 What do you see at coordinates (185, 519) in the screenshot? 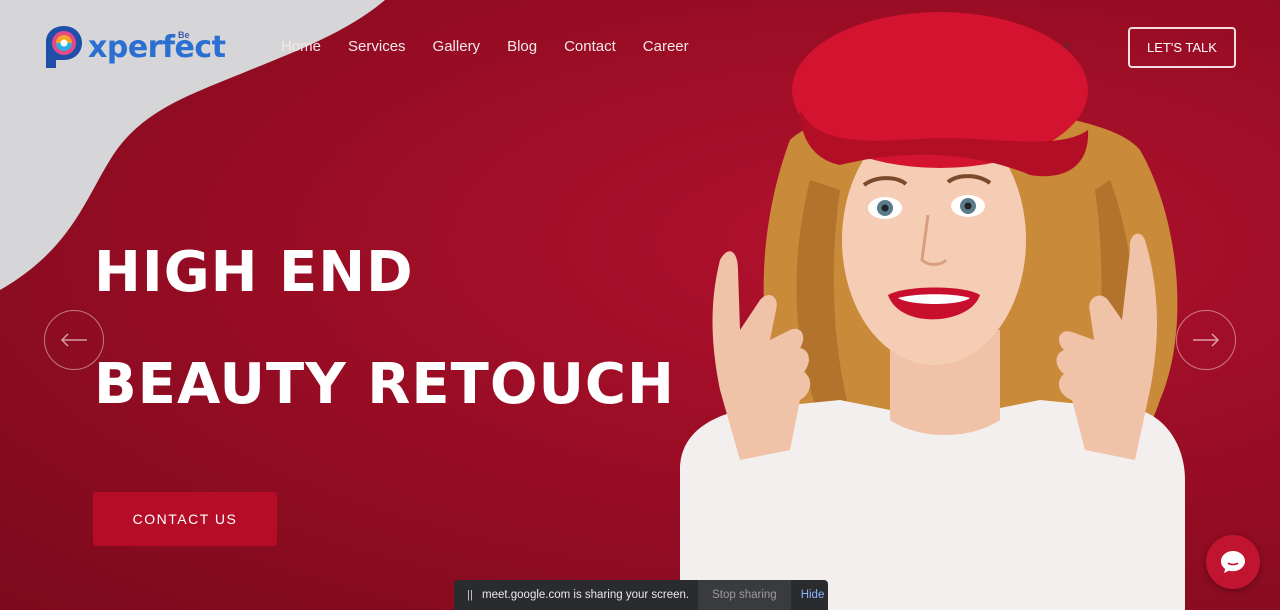
I see `contact-us-button: CONTACT US` at bounding box center [185, 519].